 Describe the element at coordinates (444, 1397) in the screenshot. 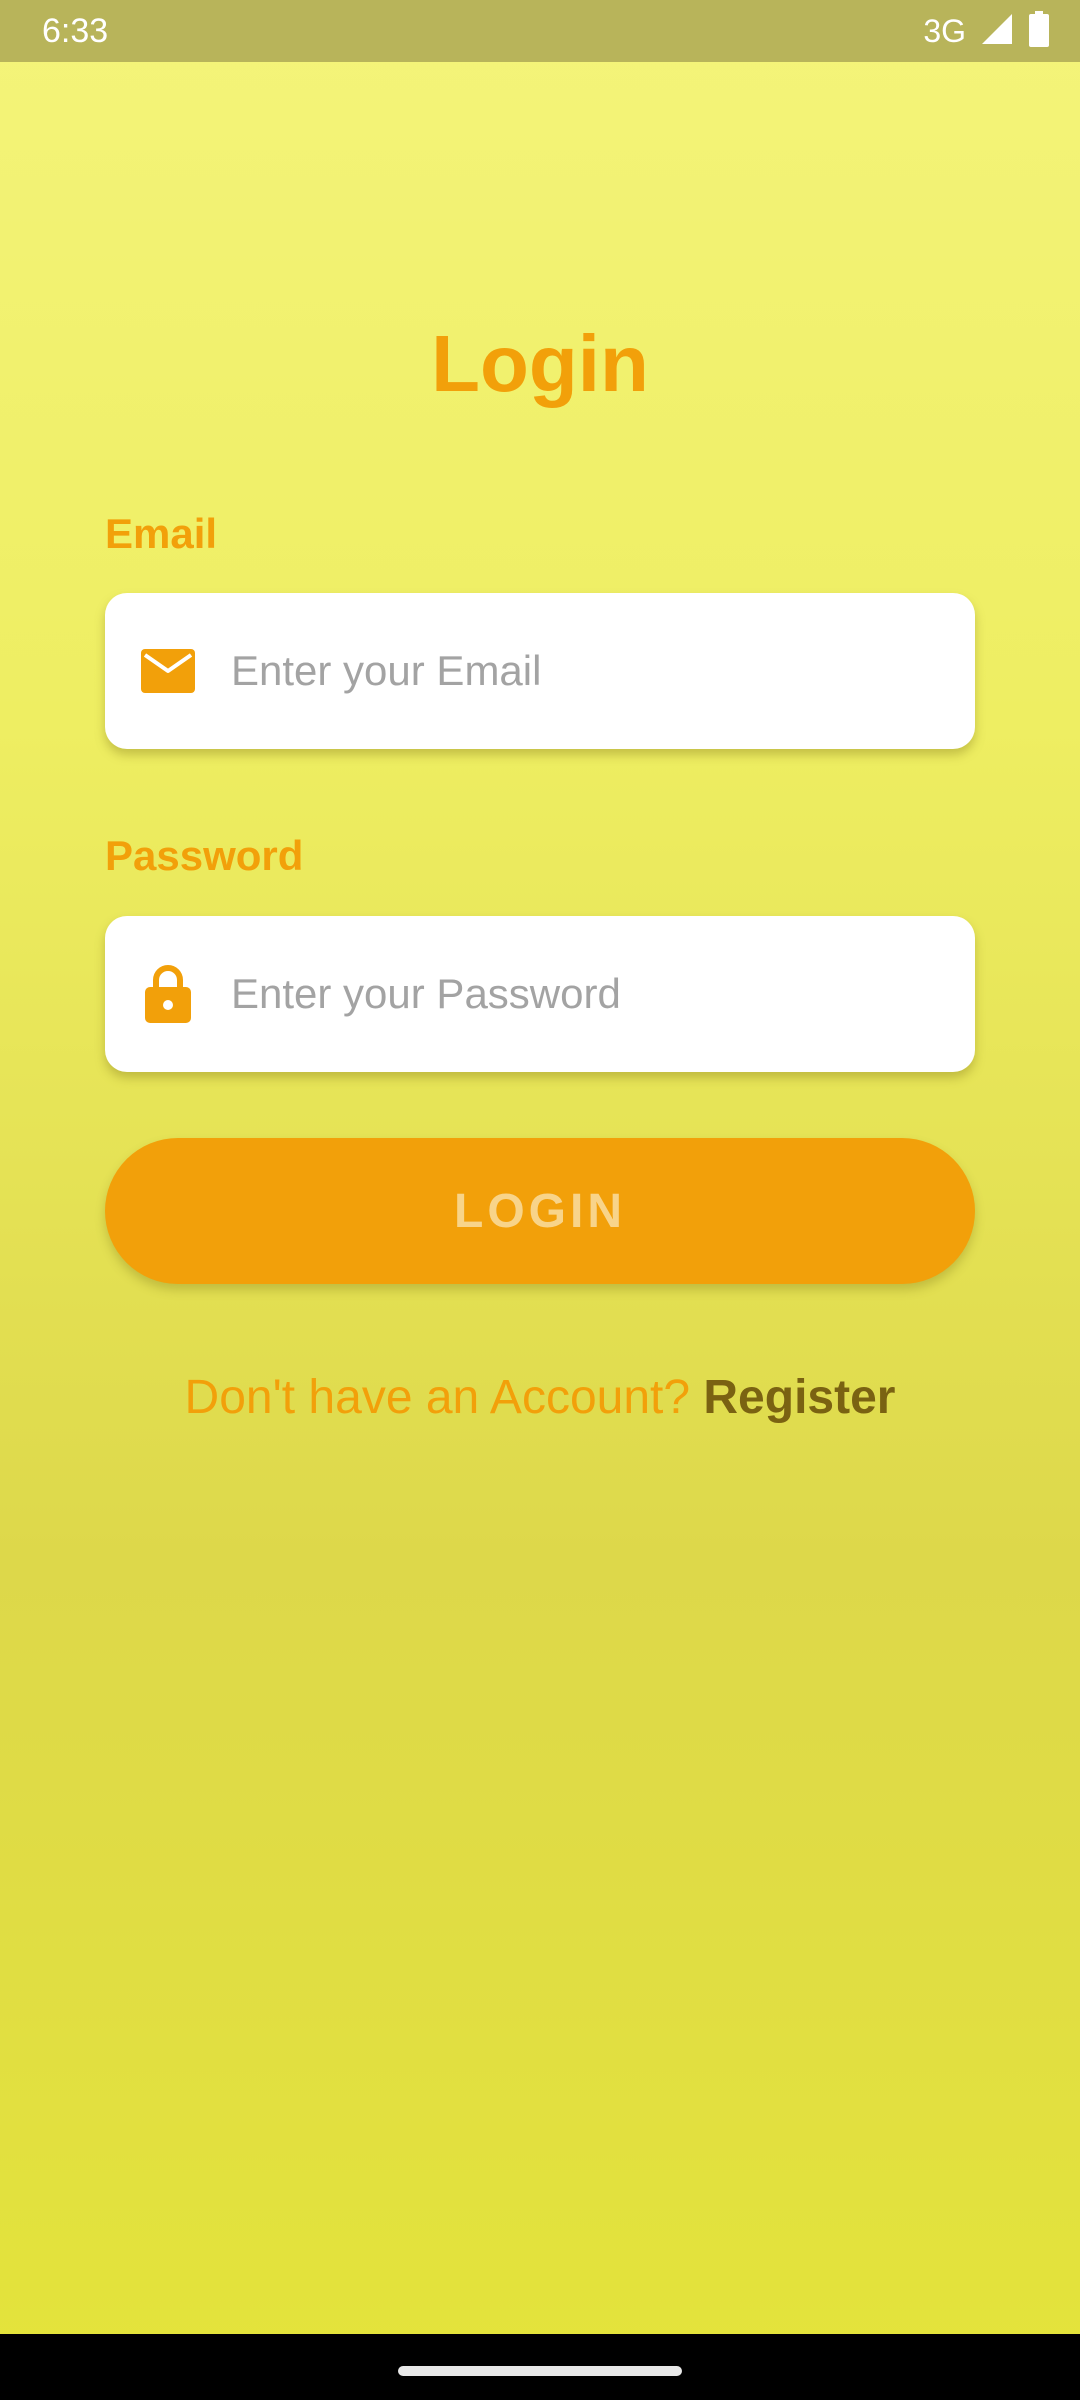

I see `register-prompt: Don't have an Account?` at that location.